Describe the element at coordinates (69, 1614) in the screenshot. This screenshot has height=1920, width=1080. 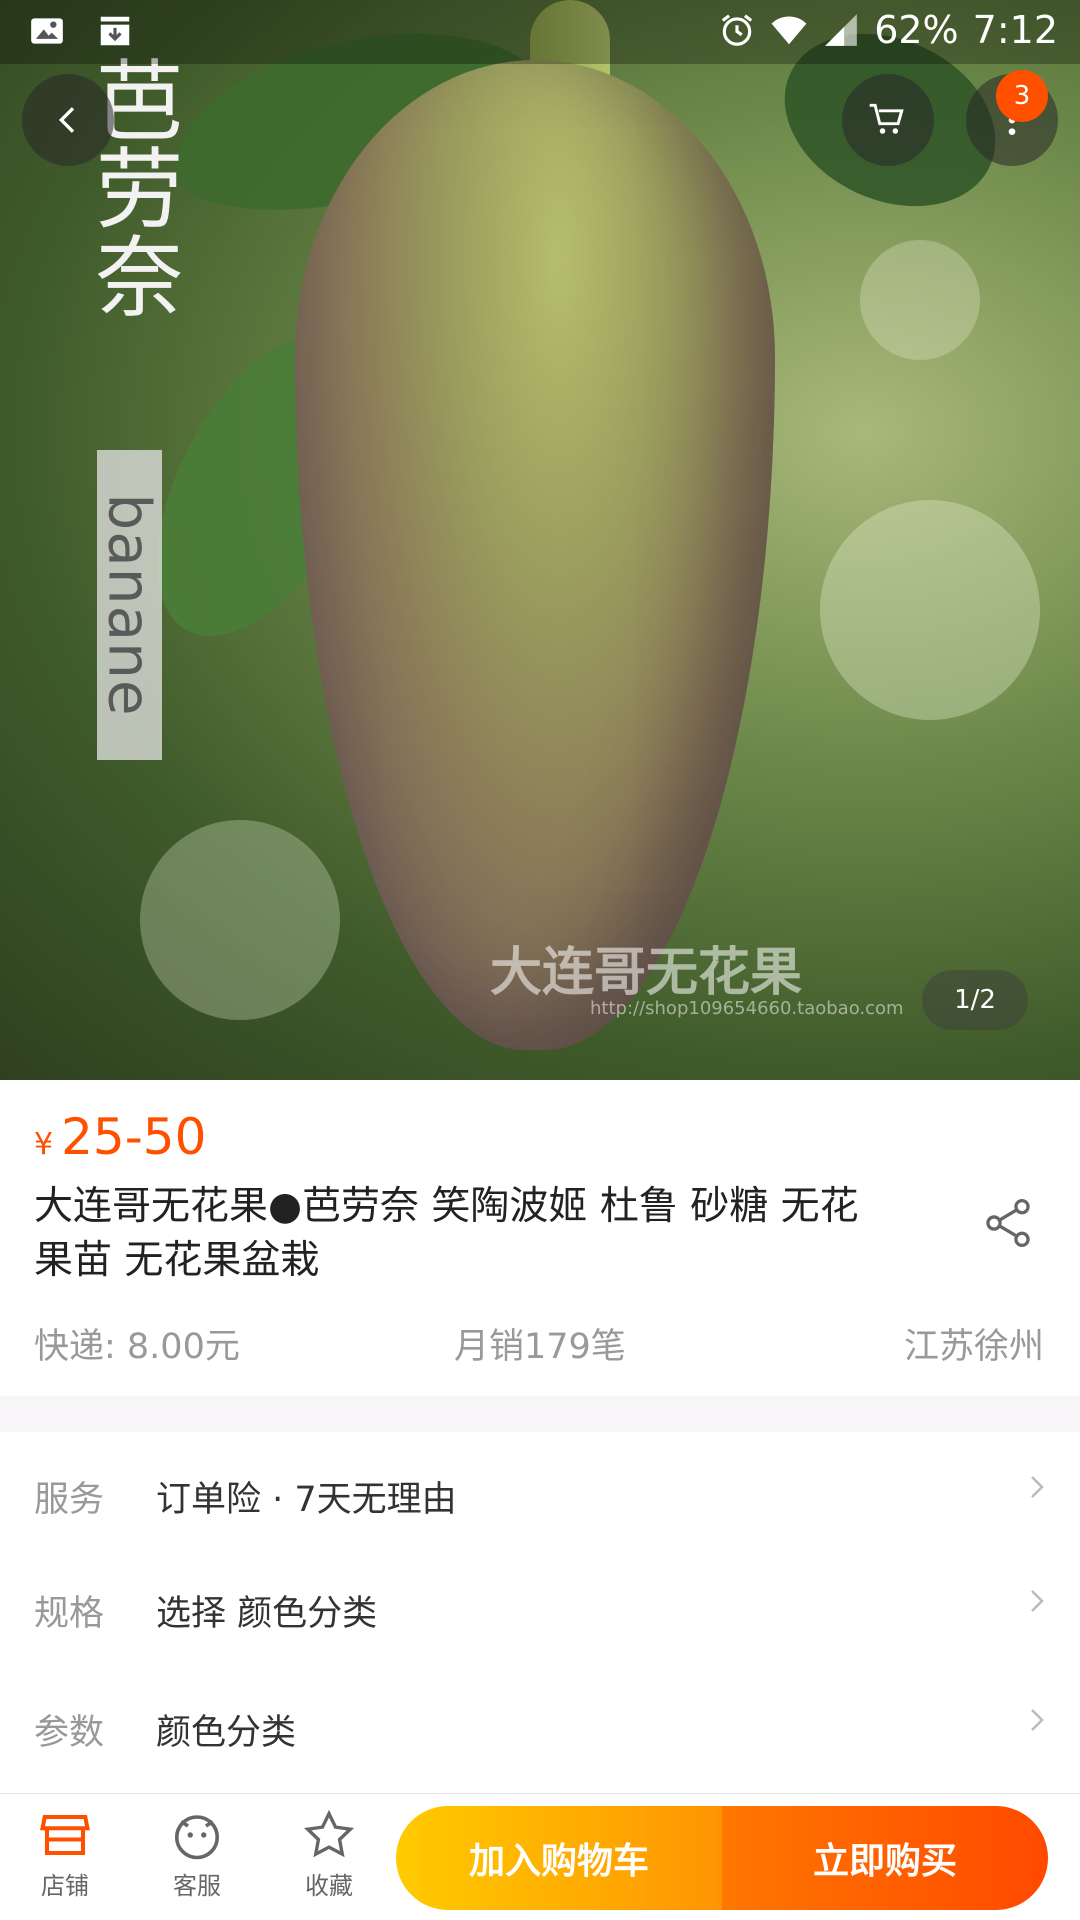
I see `spec-label: 规格` at that location.